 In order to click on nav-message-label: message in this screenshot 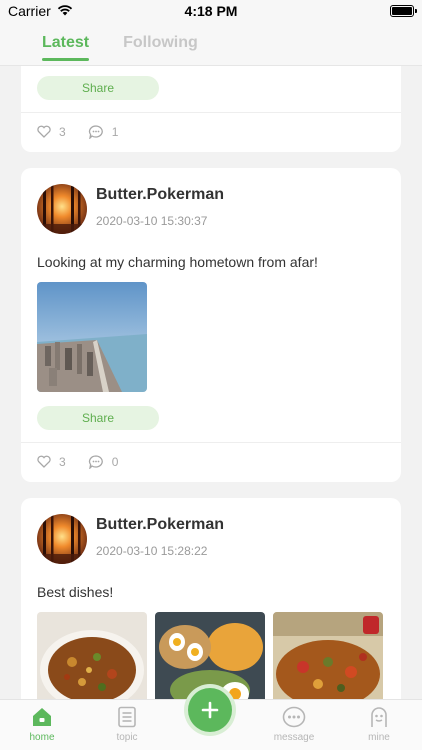, I will do `click(294, 737)`.